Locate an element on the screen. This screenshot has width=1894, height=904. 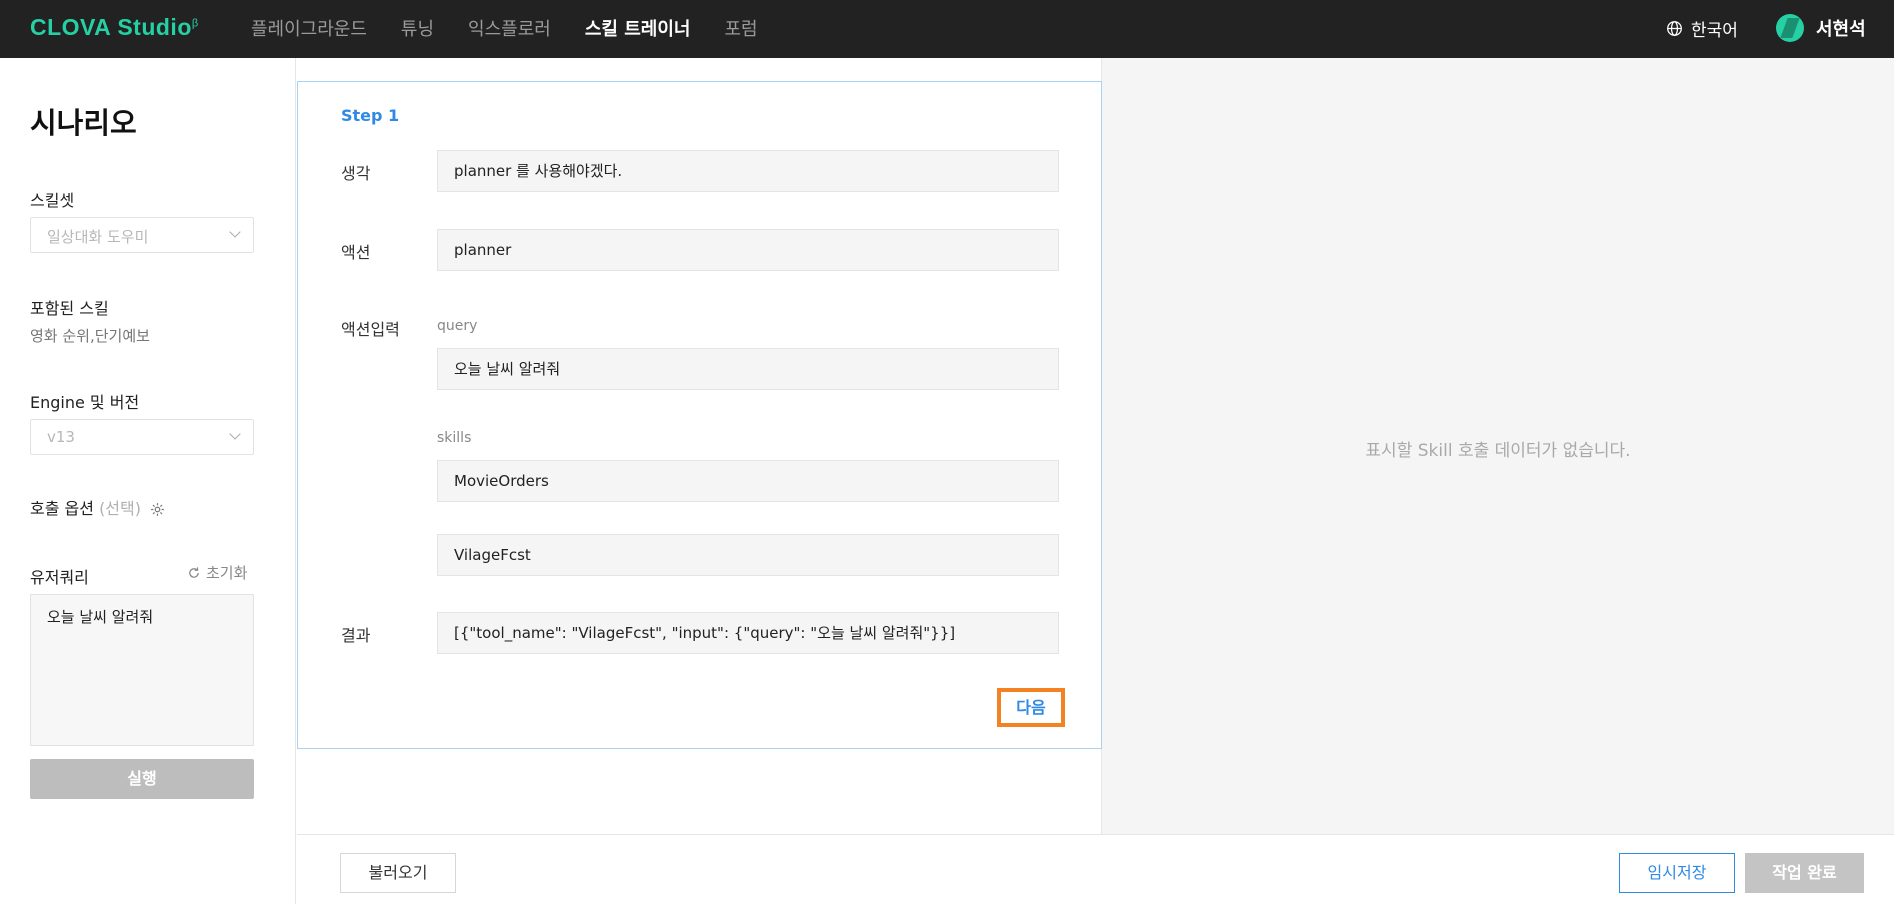
language-selector: 한국어 is located at coordinates (1702, 28).